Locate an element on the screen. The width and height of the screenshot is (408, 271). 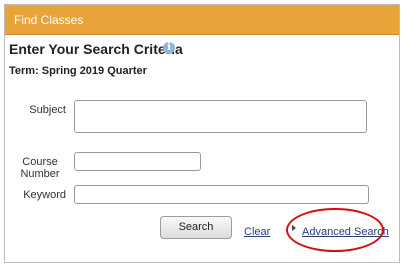
keyword-label: Keyword is located at coordinates (44, 195).